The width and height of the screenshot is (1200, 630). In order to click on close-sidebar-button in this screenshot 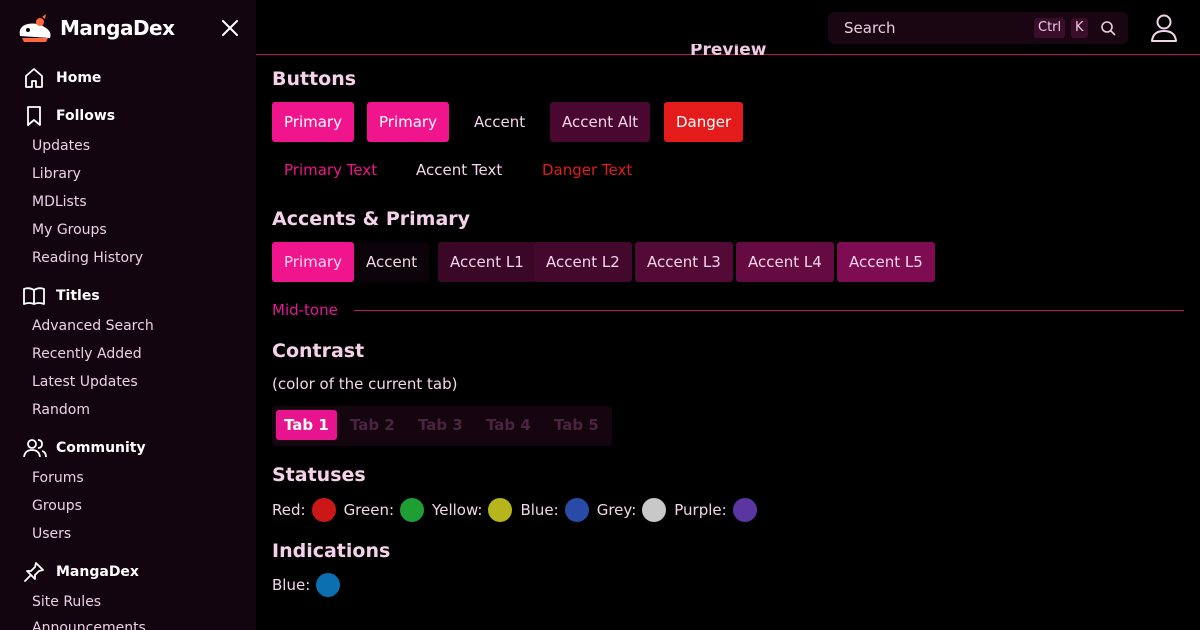, I will do `click(230, 28)`.